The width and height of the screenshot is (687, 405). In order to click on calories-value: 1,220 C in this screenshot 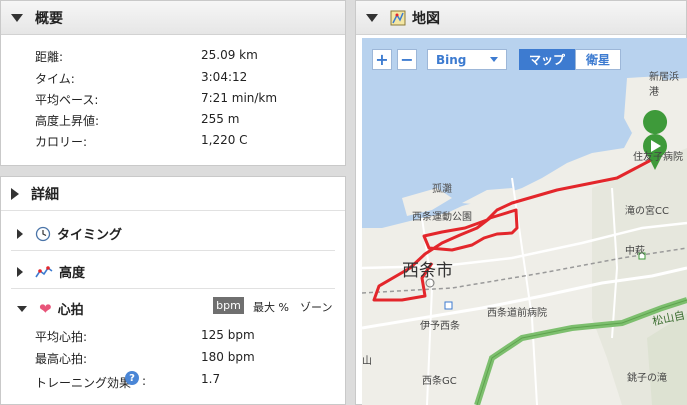, I will do `click(224, 140)`.